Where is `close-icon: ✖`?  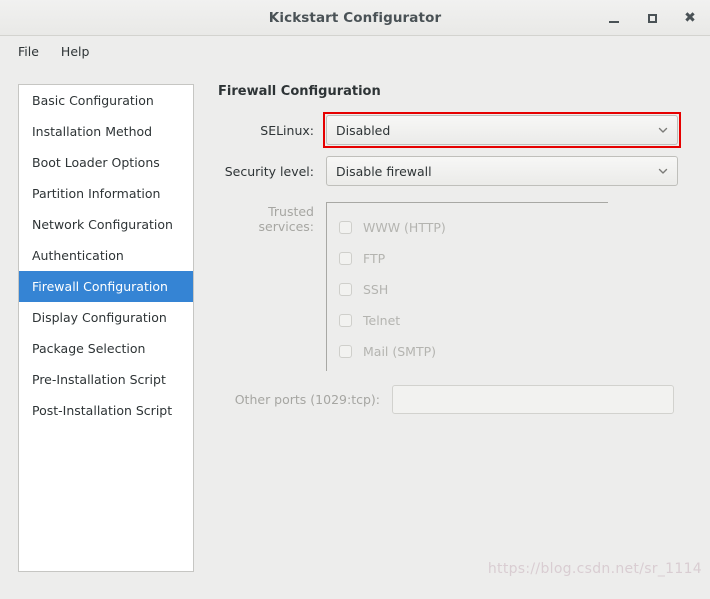 close-icon: ✖ is located at coordinates (690, 18).